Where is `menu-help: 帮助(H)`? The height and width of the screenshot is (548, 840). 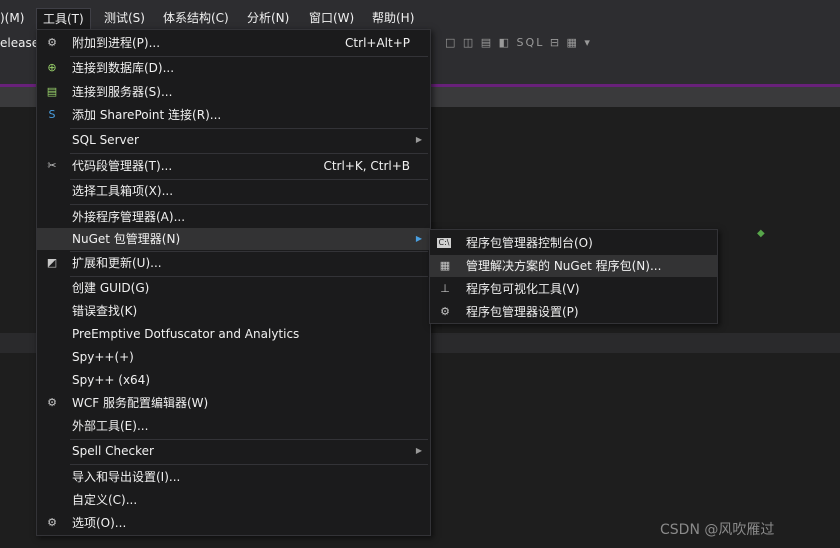
menu-help: 帮助(H) is located at coordinates (393, 18).